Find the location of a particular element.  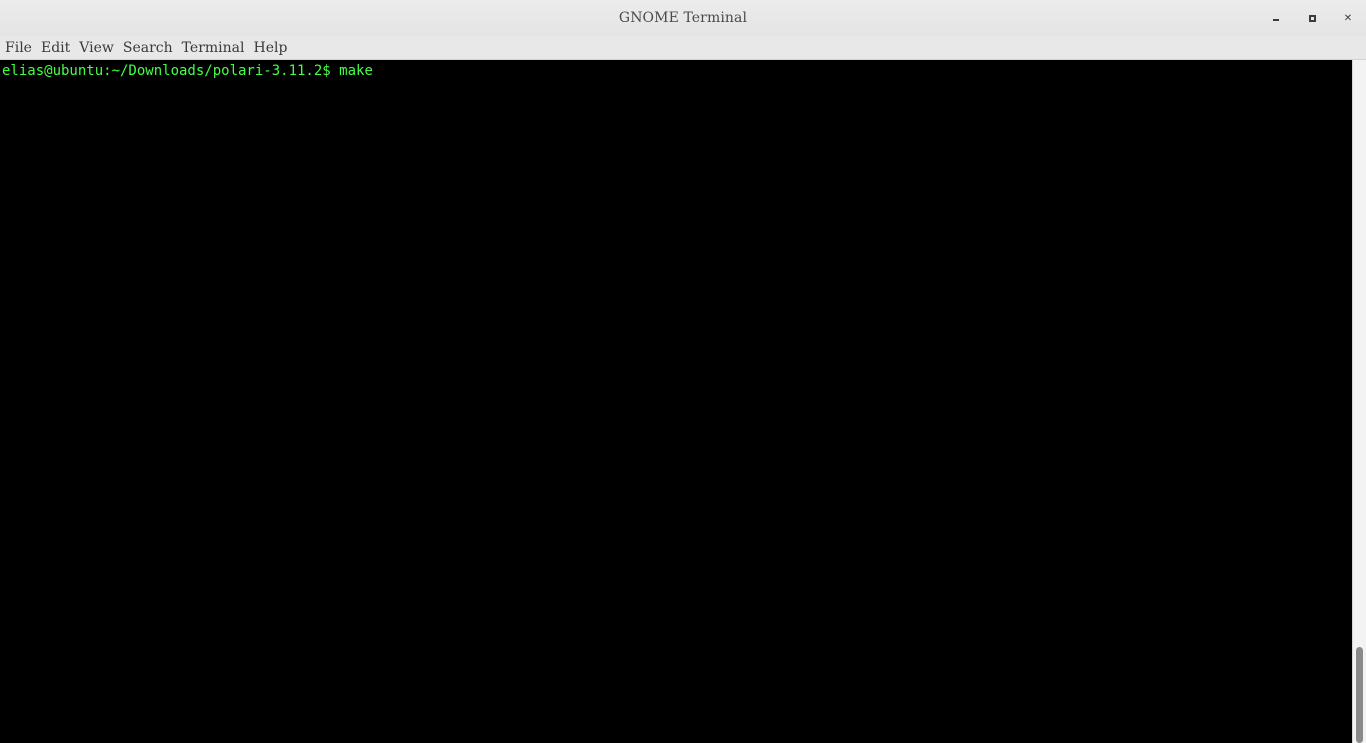

window-title: GNOME Terminal is located at coordinates (683, 18).